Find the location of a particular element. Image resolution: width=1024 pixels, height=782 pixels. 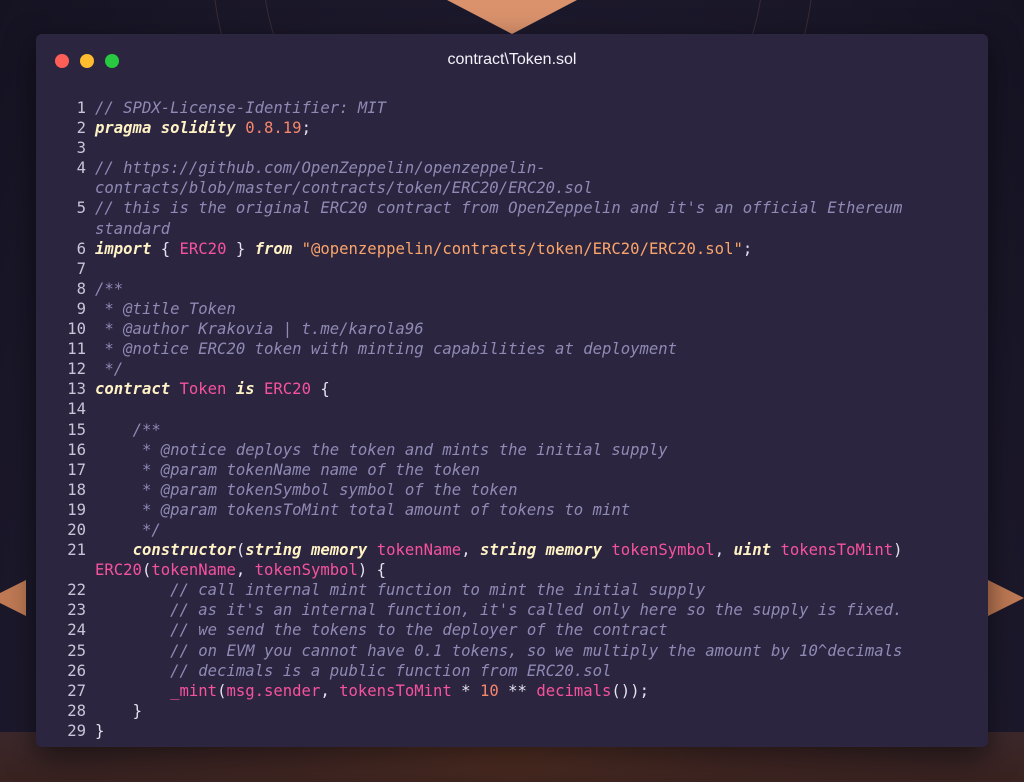

code-token: from is located at coordinates (273, 248).